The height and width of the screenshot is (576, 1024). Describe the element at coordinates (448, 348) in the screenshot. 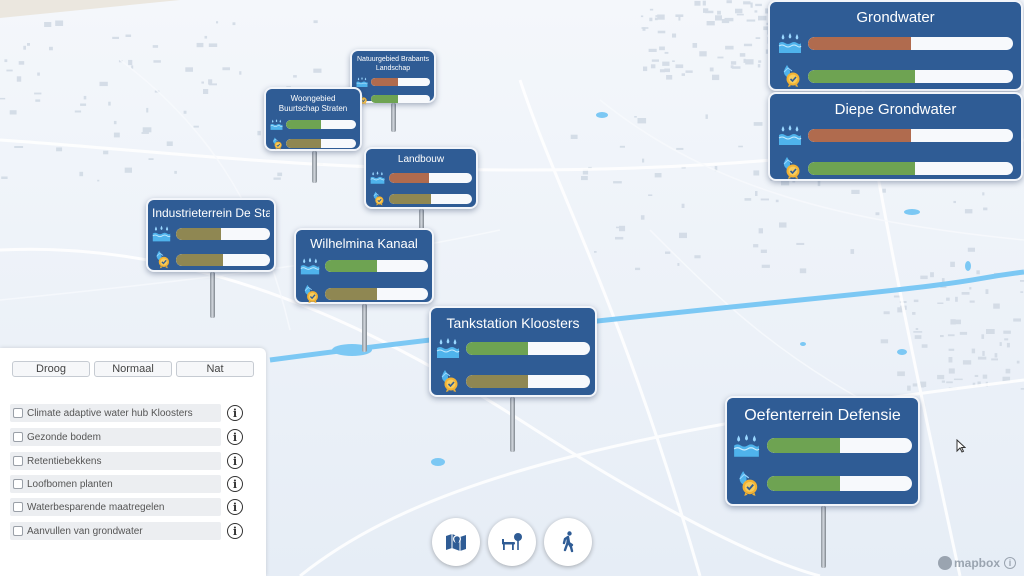

I see `water-drops-icon` at that location.